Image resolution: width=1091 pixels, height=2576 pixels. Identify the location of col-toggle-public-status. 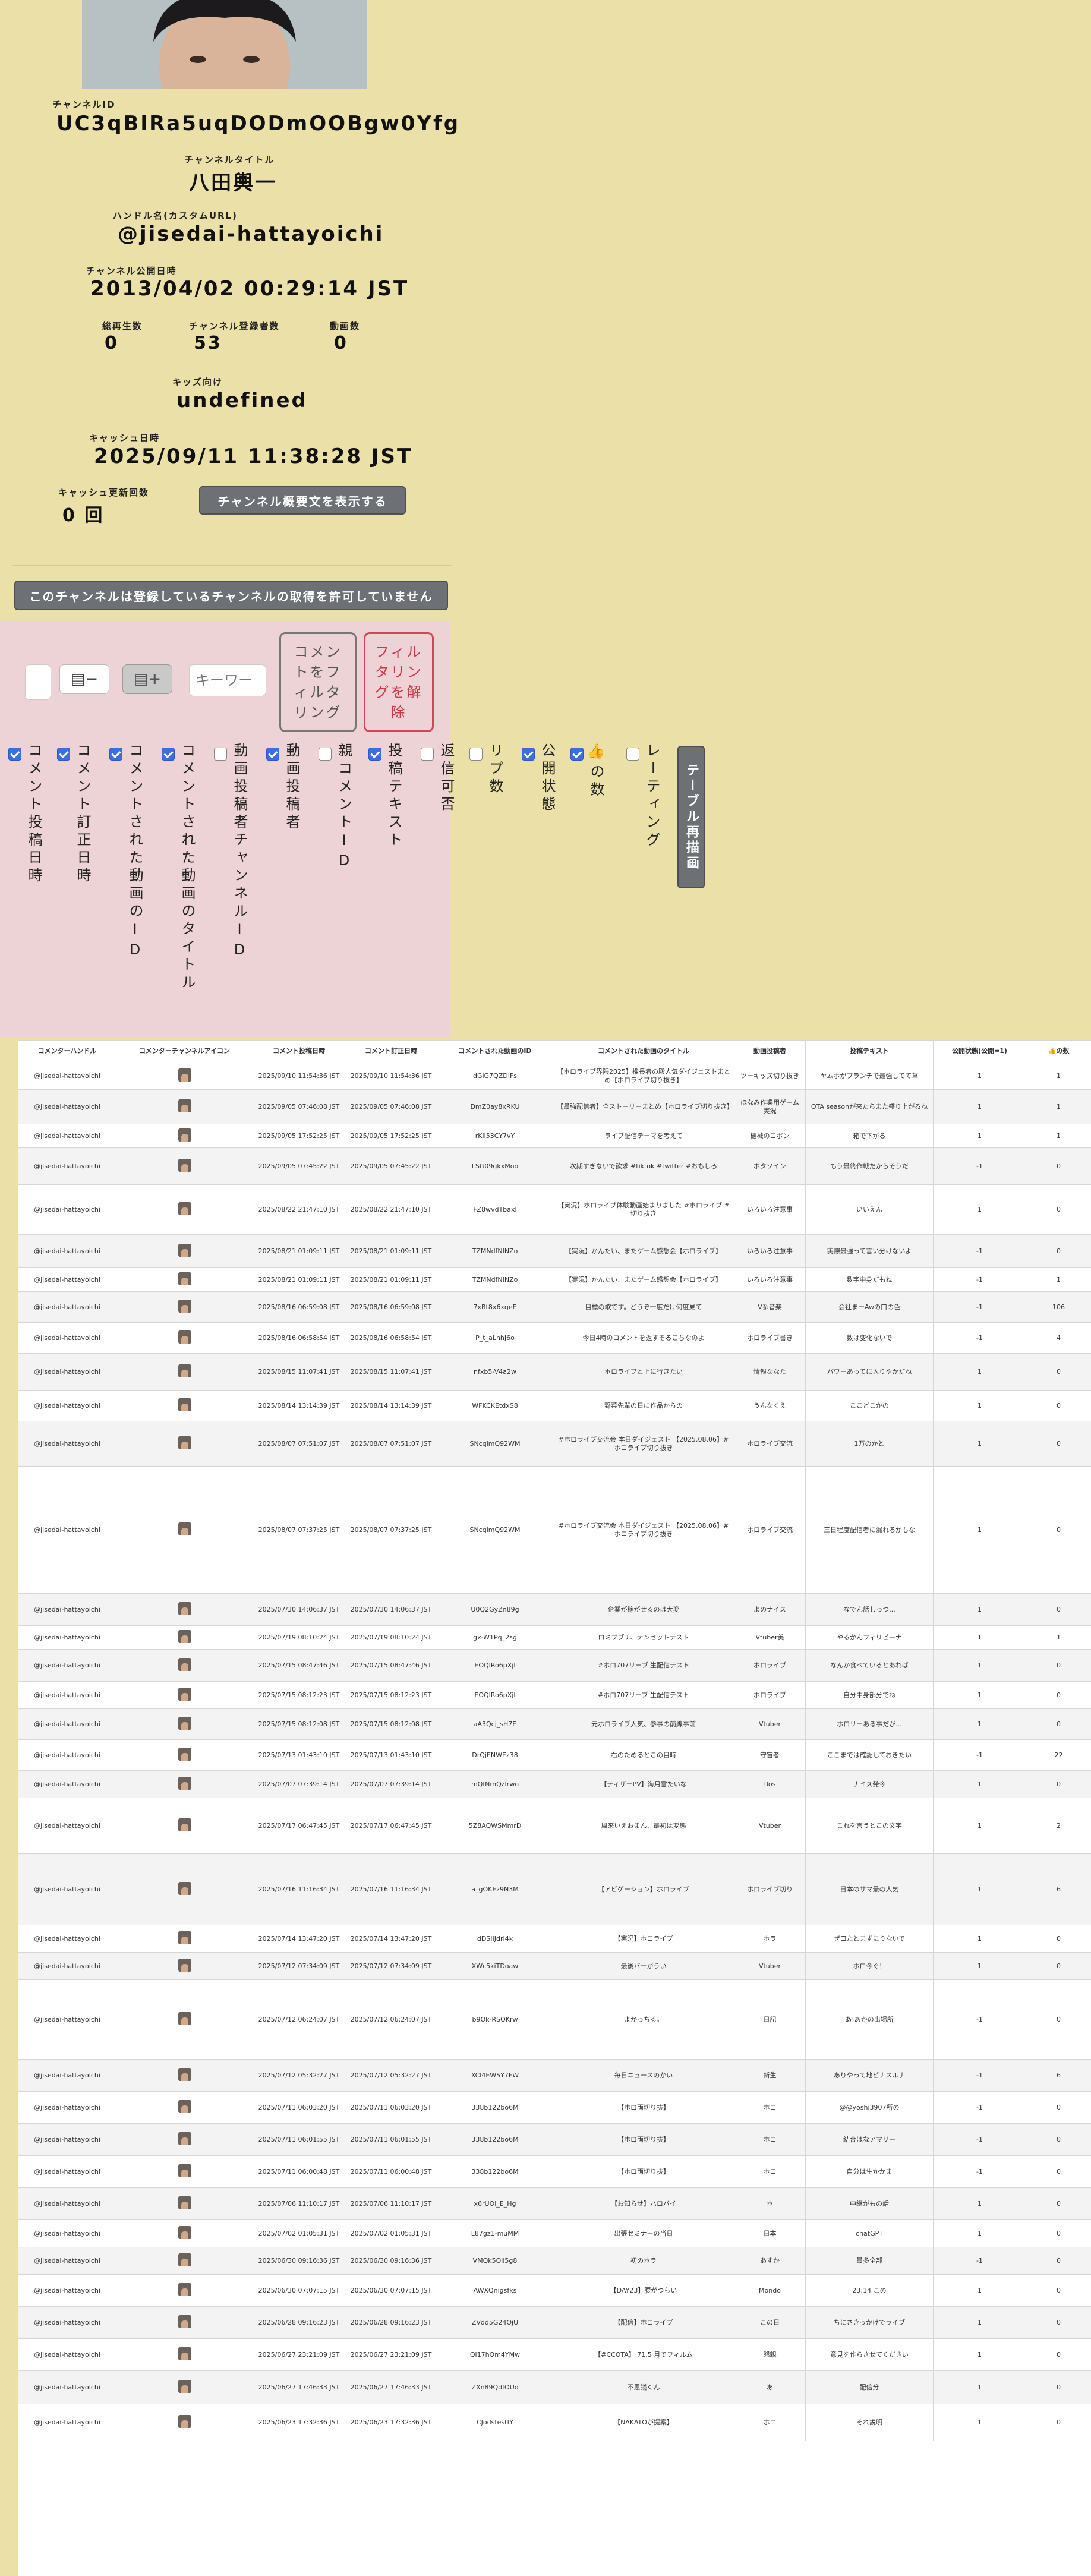
(528, 755).